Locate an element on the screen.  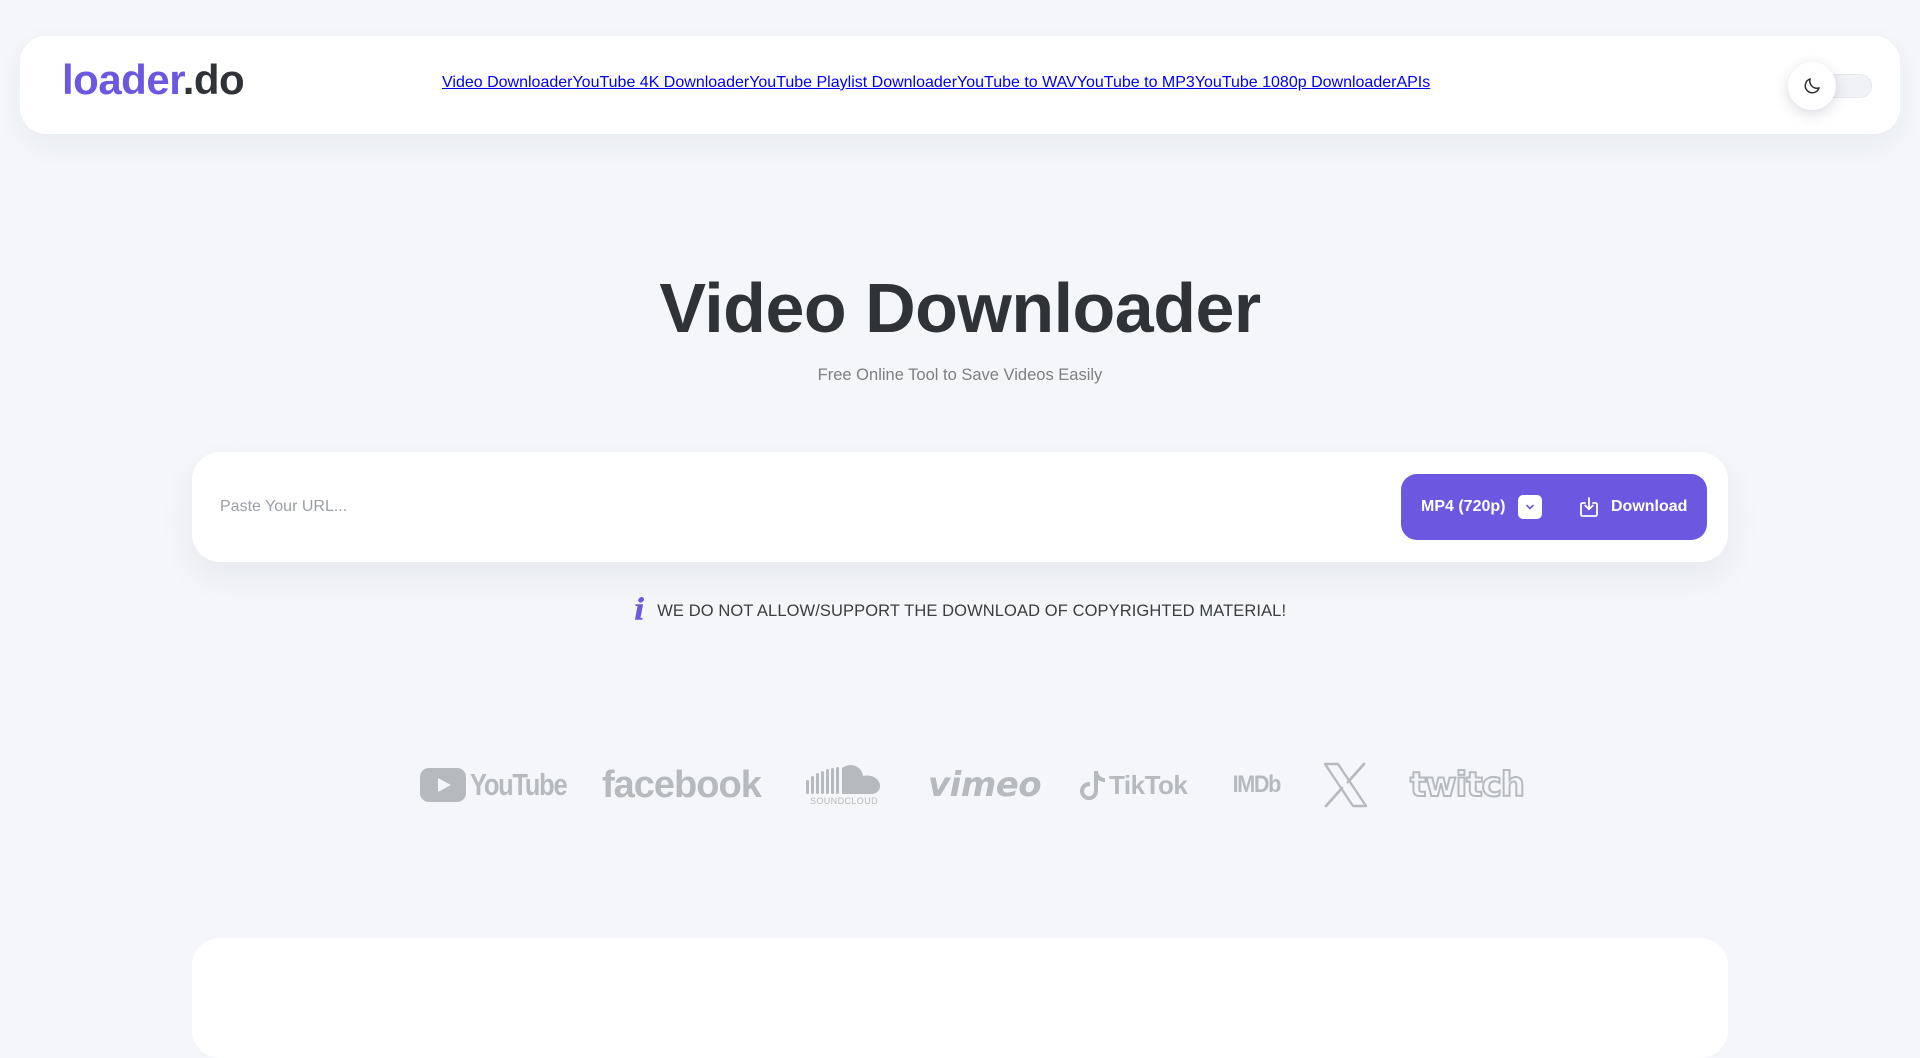
x-logo is located at coordinates (1345, 785).